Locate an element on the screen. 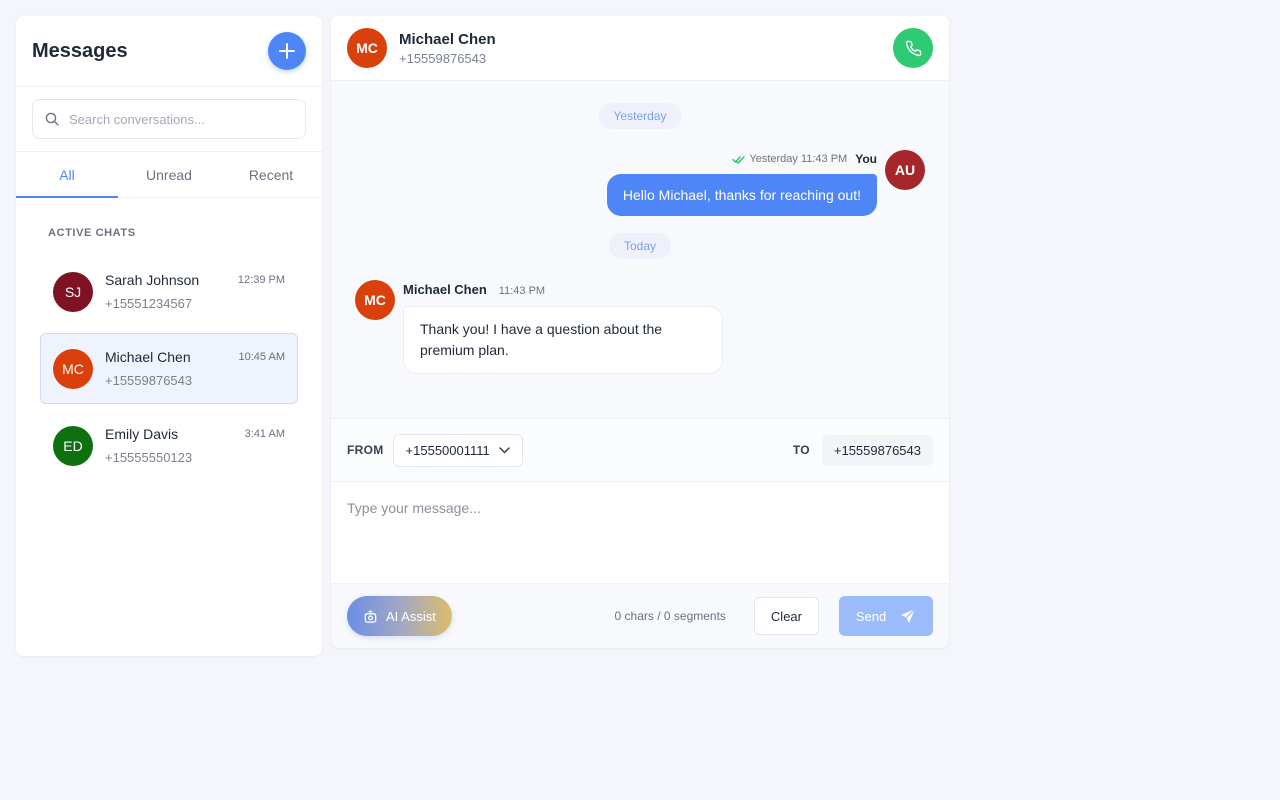 The height and width of the screenshot is (800, 1280). message-input is located at coordinates (640, 533).